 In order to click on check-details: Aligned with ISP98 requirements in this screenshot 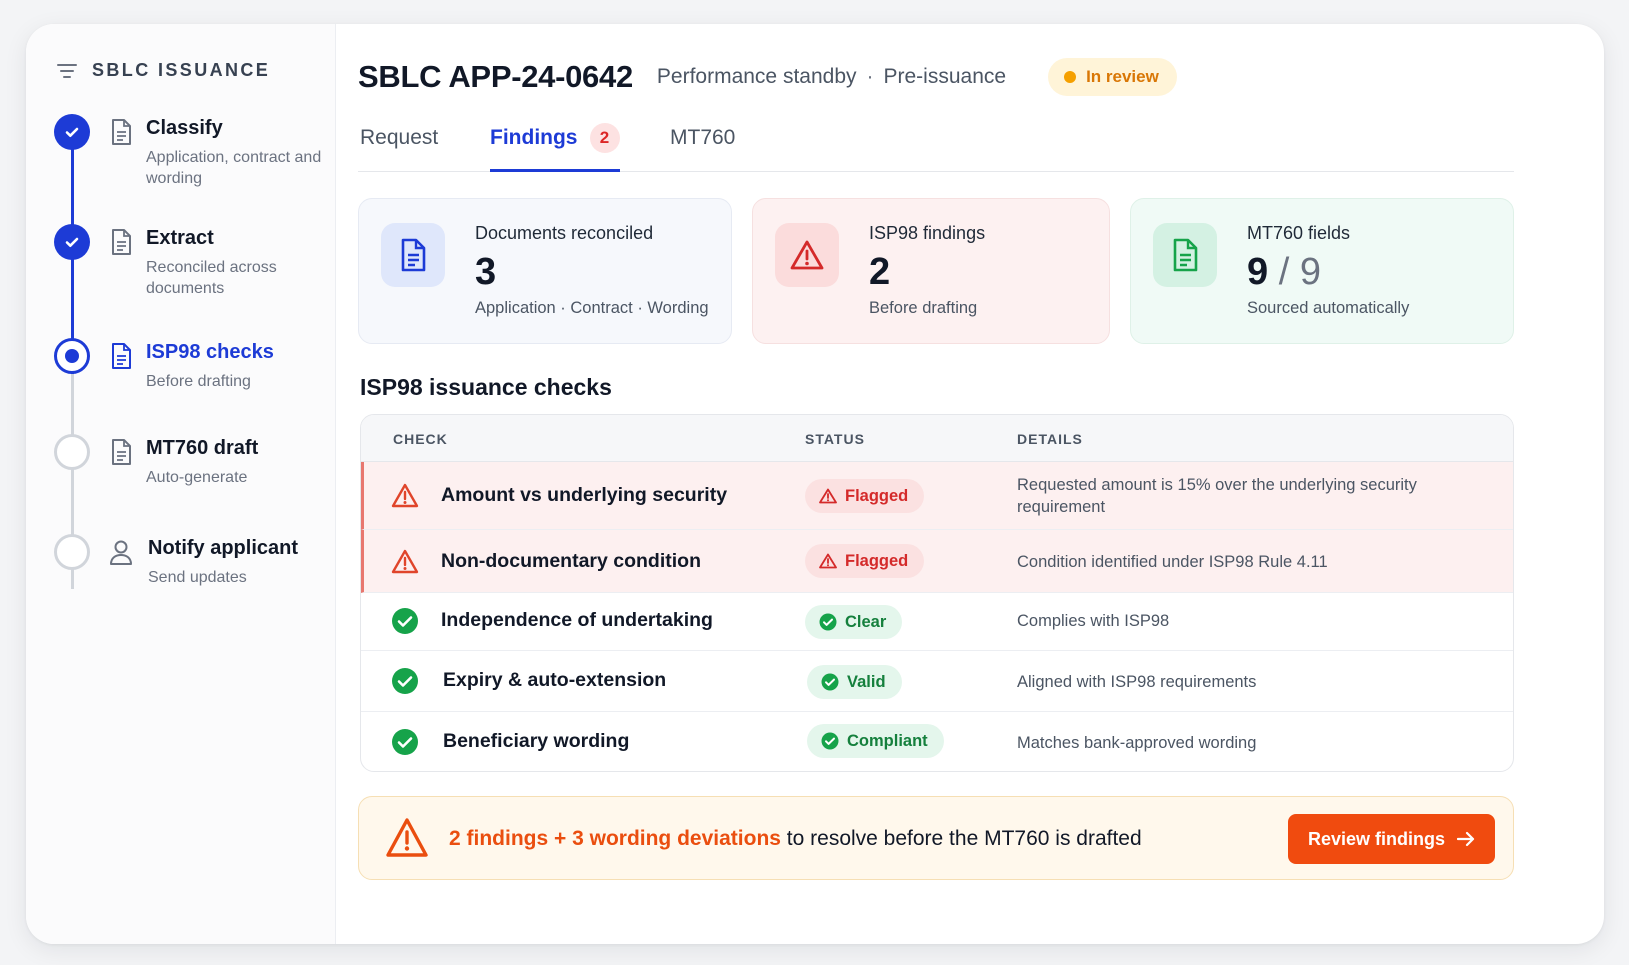, I will do `click(1137, 682)`.